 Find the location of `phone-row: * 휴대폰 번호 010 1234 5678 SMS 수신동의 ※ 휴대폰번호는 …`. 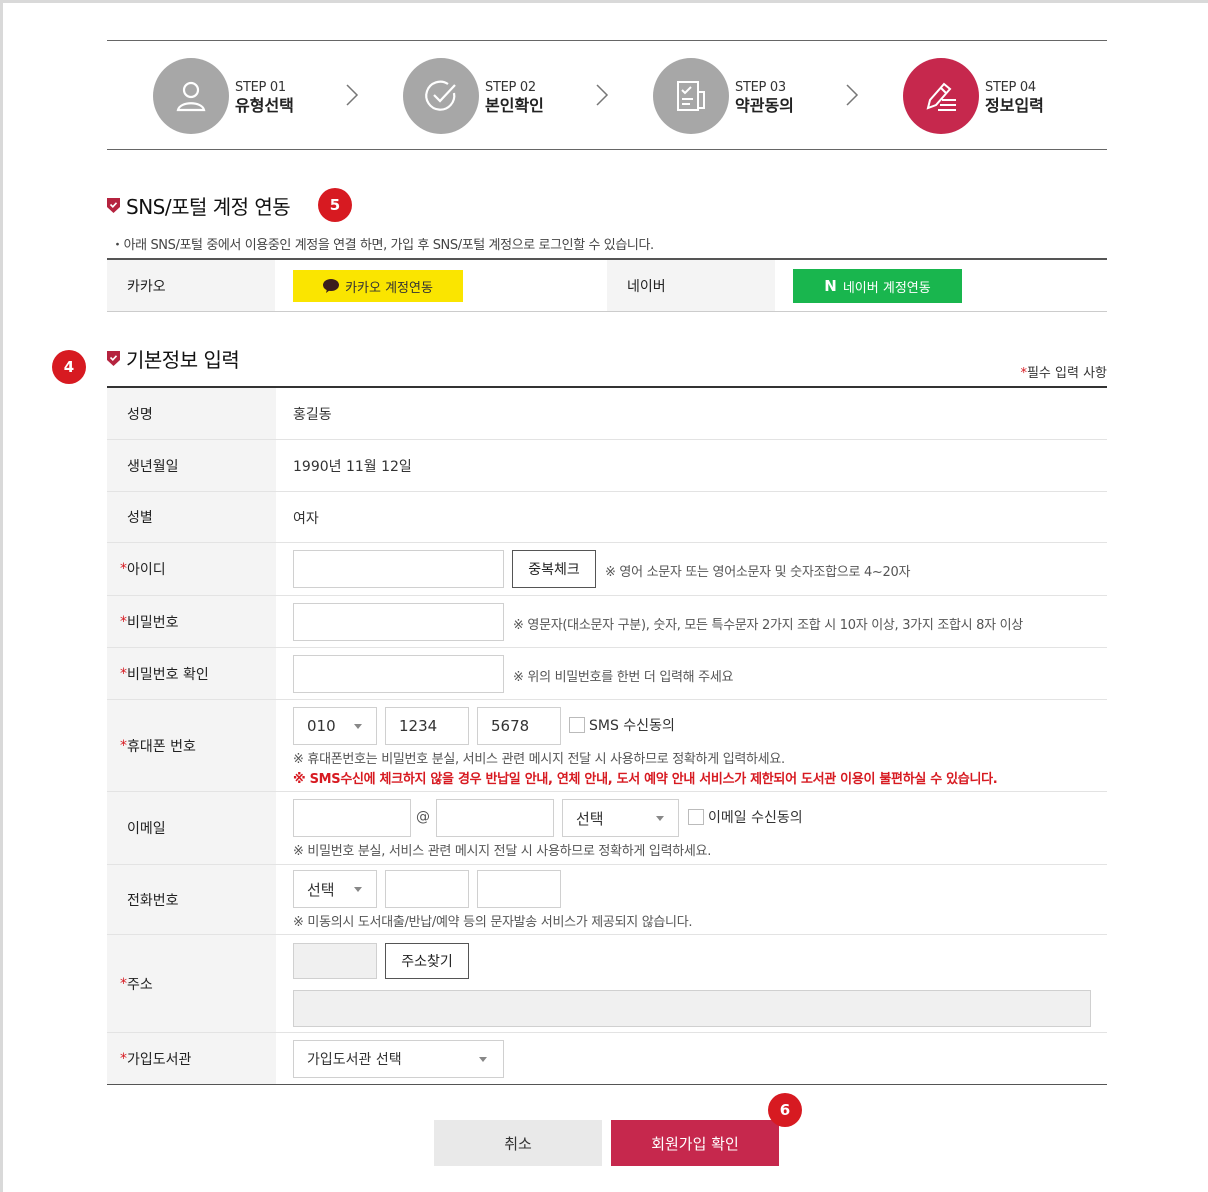

phone-row: * 휴대폰 번호 010 1234 5678 SMS 수신동의 ※ 휴대폰번호는 … is located at coordinates (607, 746).